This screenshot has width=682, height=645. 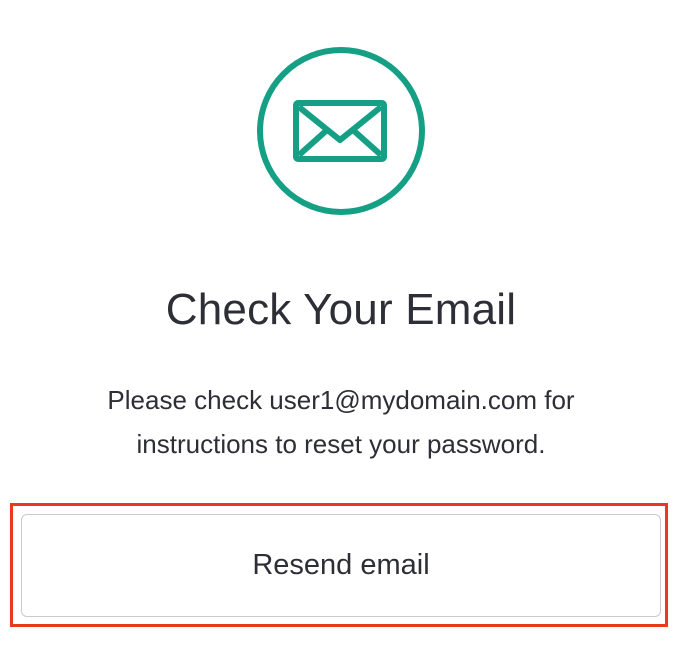 What do you see at coordinates (341, 565) in the screenshot?
I see `resend-email-button: Resend email` at bounding box center [341, 565].